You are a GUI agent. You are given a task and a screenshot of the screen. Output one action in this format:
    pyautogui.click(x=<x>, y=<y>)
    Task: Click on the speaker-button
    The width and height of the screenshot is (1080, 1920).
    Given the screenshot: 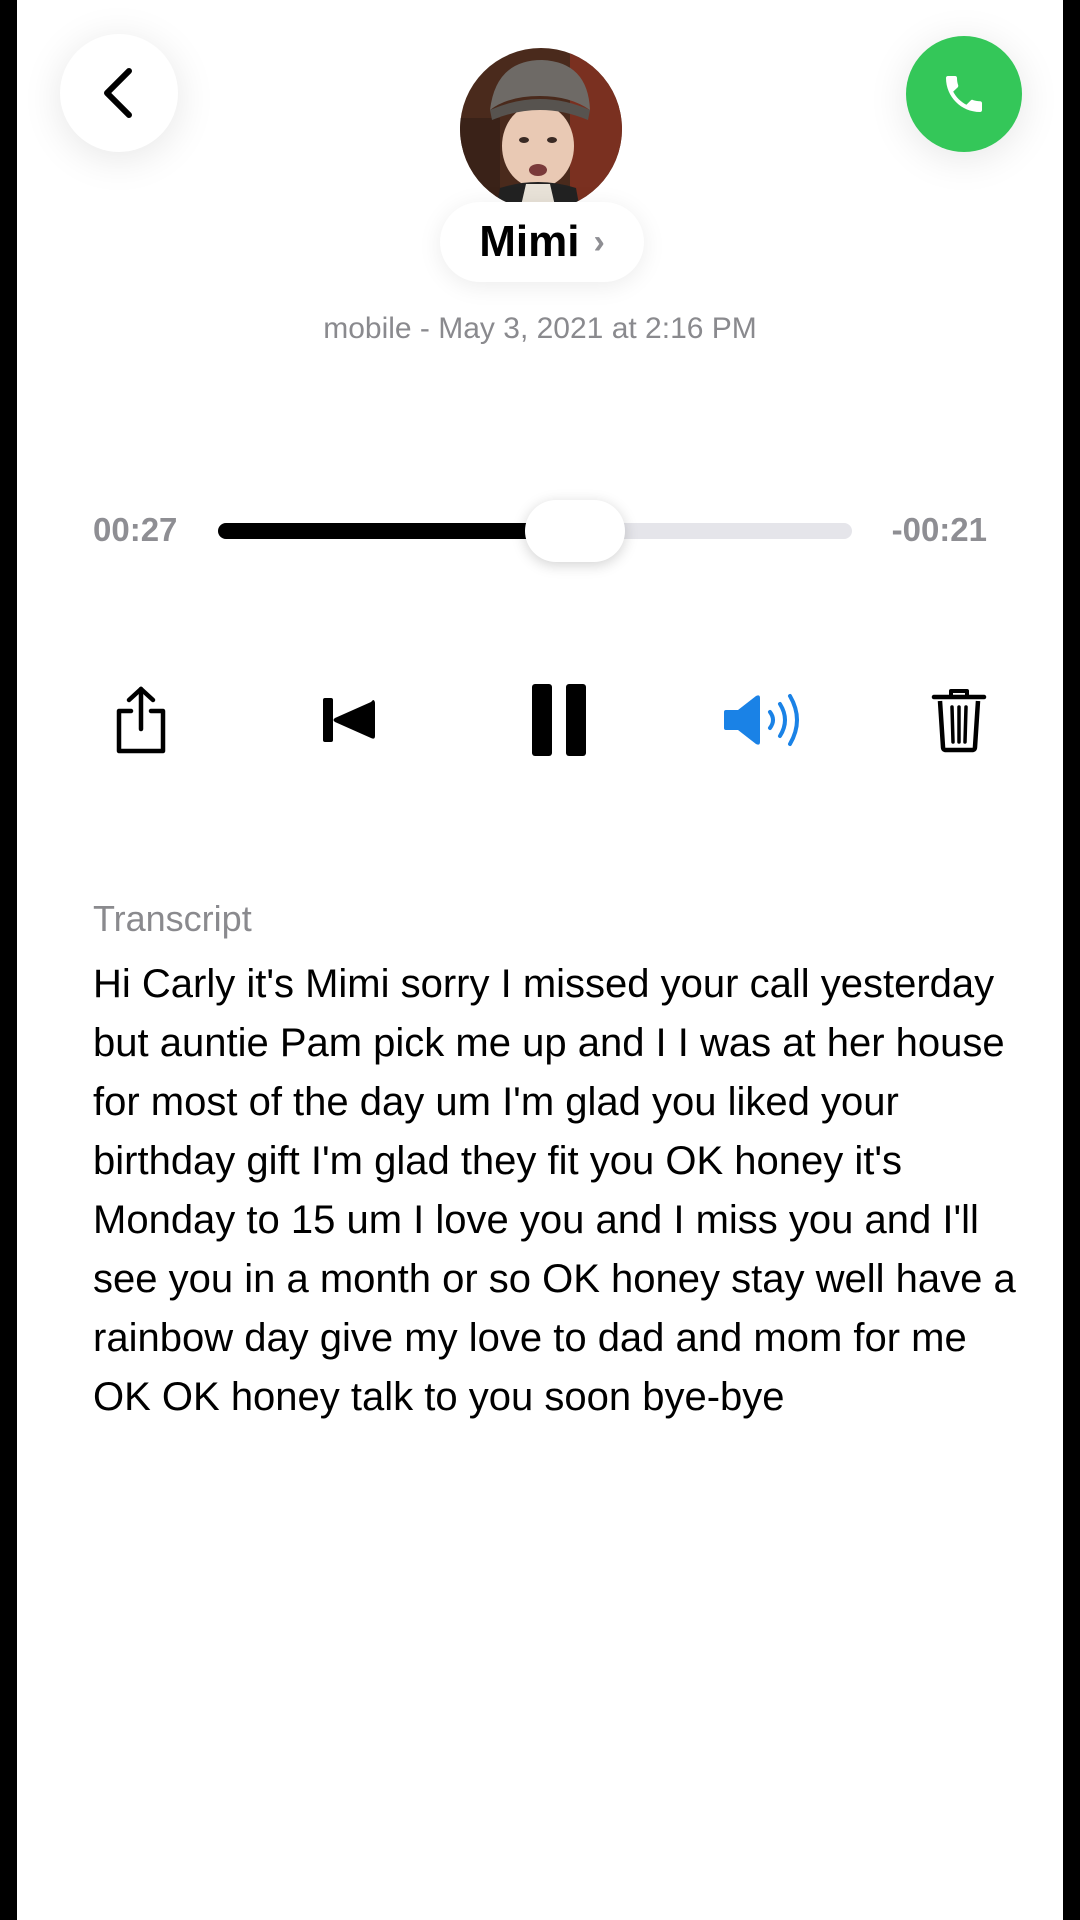 What is the action you would take?
    pyautogui.click(x=764, y=720)
    